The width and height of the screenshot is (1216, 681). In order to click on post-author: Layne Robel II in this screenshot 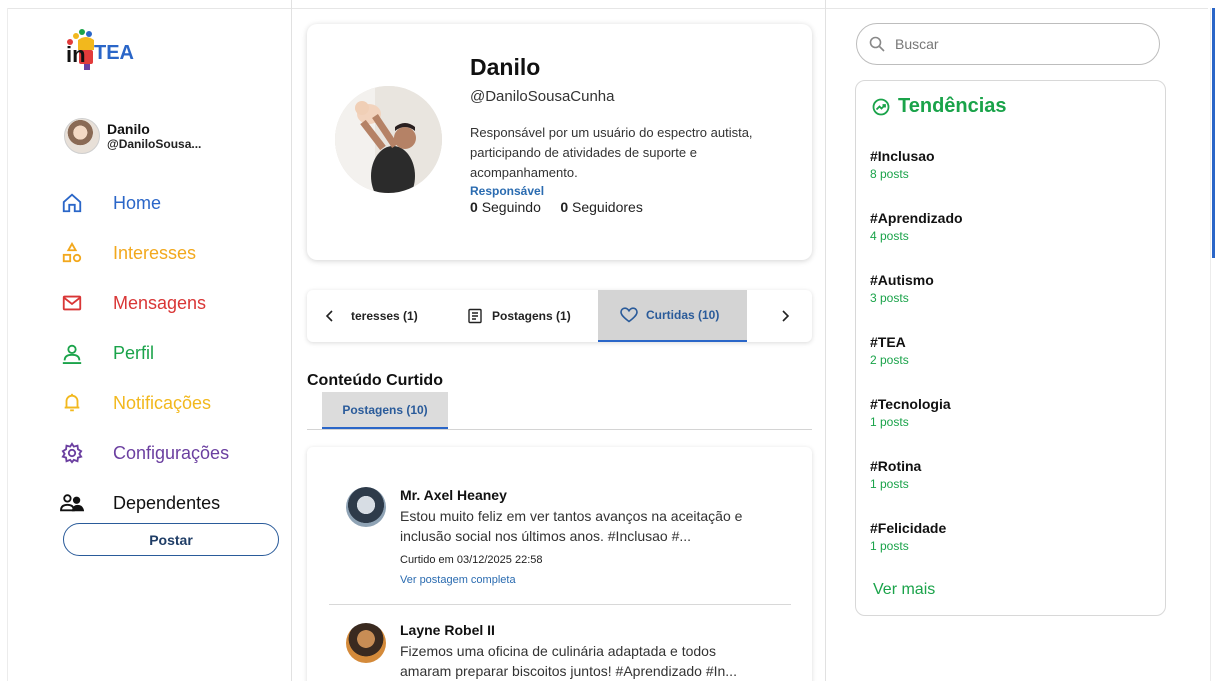, I will do `click(447, 630)`.